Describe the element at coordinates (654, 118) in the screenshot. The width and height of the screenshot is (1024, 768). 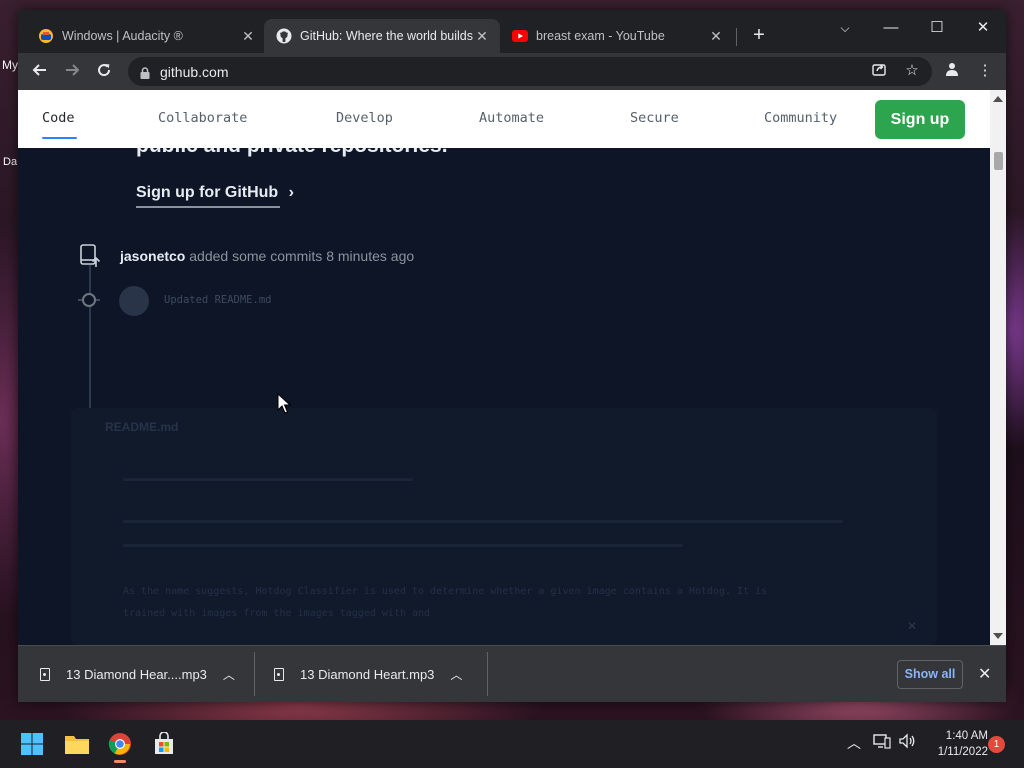
I see `nav-secure: Secure` at that location.